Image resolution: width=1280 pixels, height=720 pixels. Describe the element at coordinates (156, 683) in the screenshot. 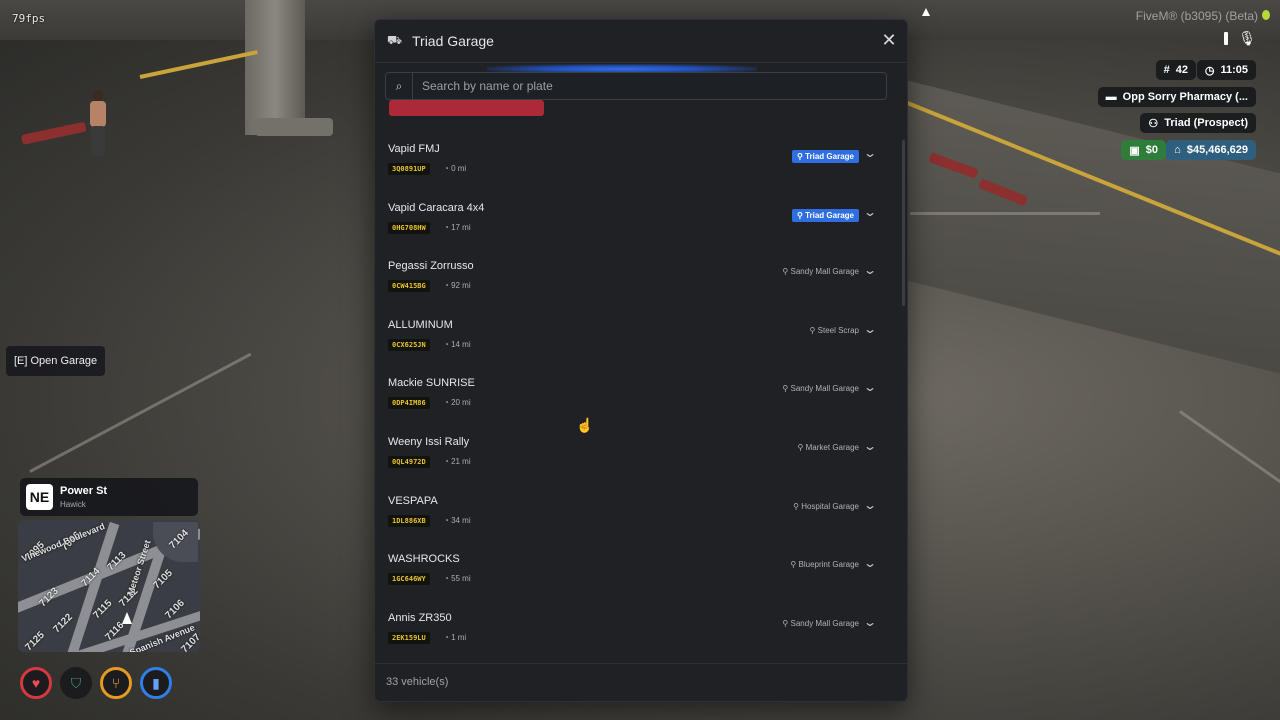

I see `thirst-icon: ▮` at that location.